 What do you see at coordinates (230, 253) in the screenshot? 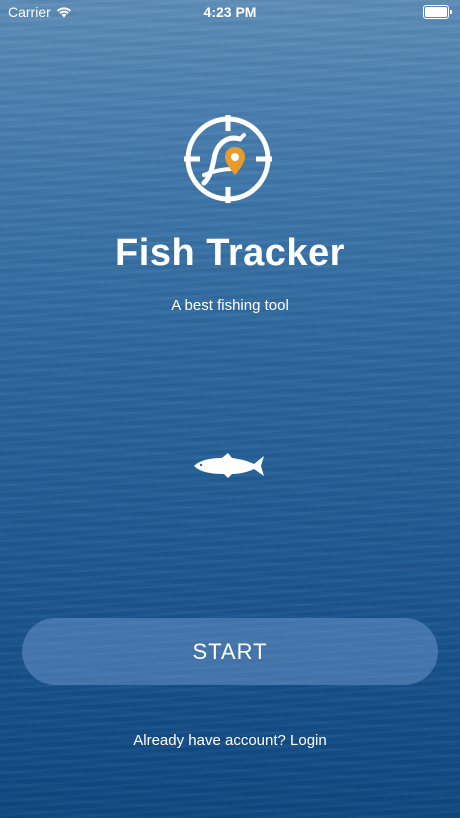
I see `app-title: Fish Tracker` at bounding box center [230, 253].